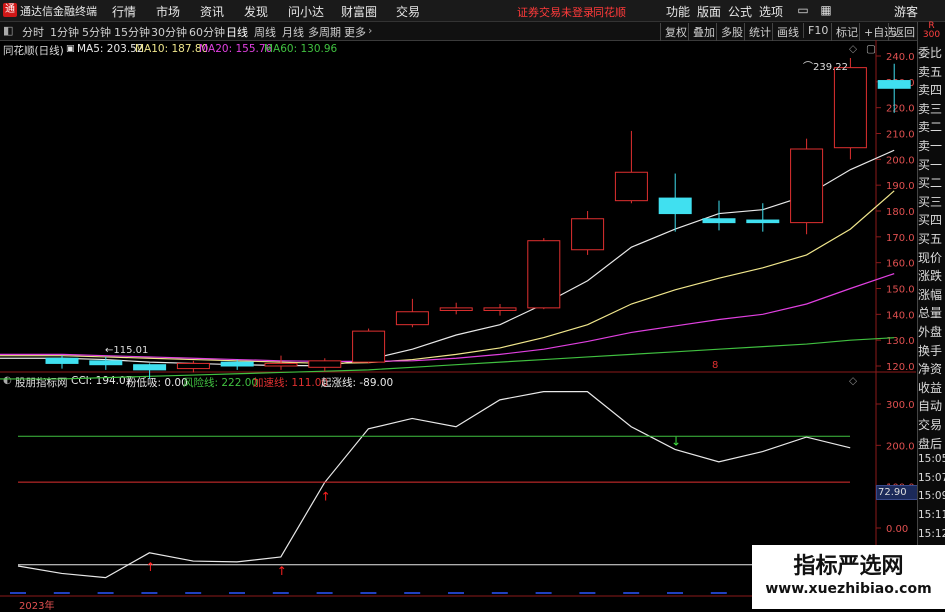 The image size is (945, 612). I want to click on side-item: 买二, so click(931, 182).